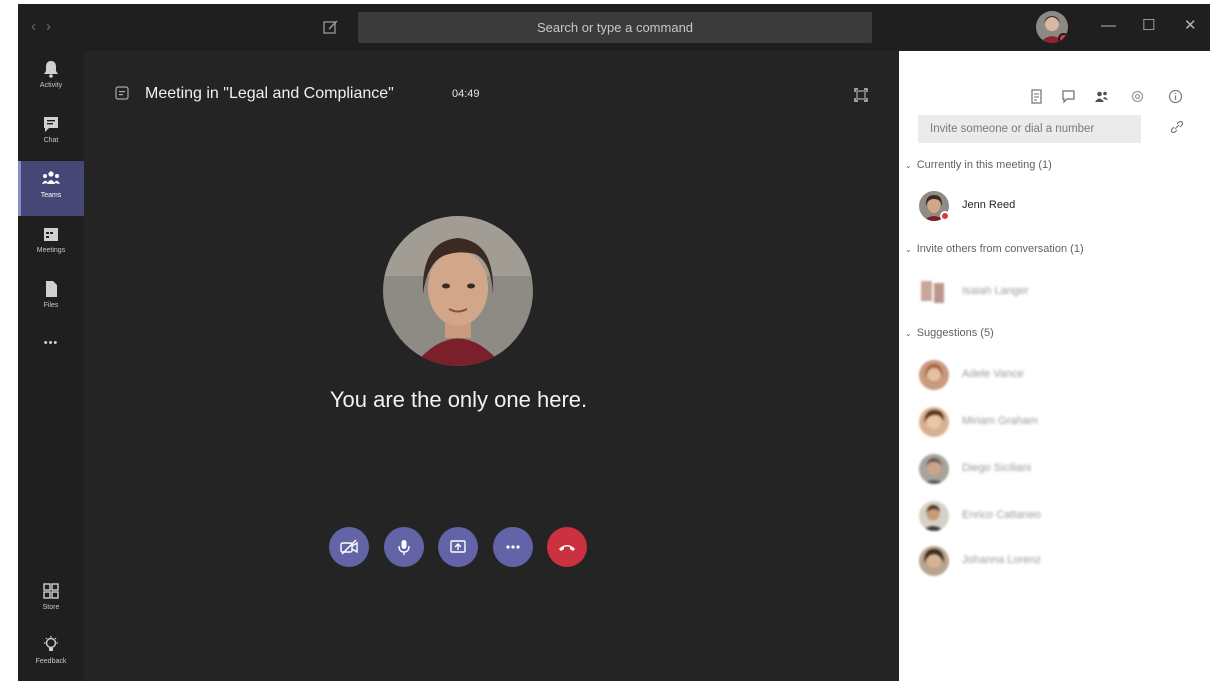 This screenshot has height=681, width=1227. I want to click on conversation-person-item: Isaiah Langer, so click(1069, 294).